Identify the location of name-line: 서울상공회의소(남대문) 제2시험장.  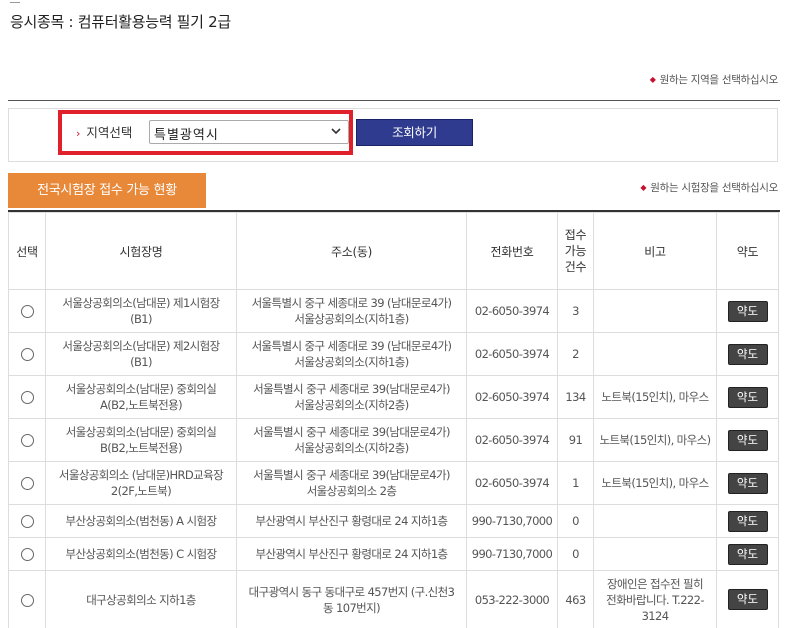
(141, 346).